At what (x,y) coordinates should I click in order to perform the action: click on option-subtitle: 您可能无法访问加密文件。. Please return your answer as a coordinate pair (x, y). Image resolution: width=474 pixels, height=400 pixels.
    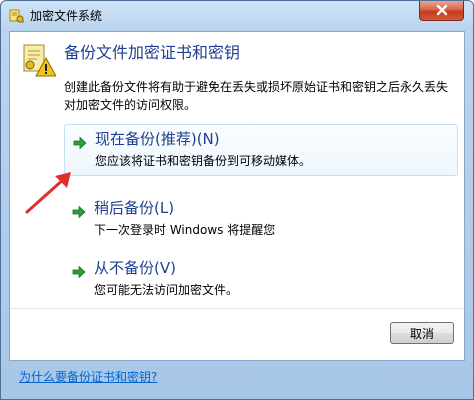
    Looking at the image, I should click on (166, 290).